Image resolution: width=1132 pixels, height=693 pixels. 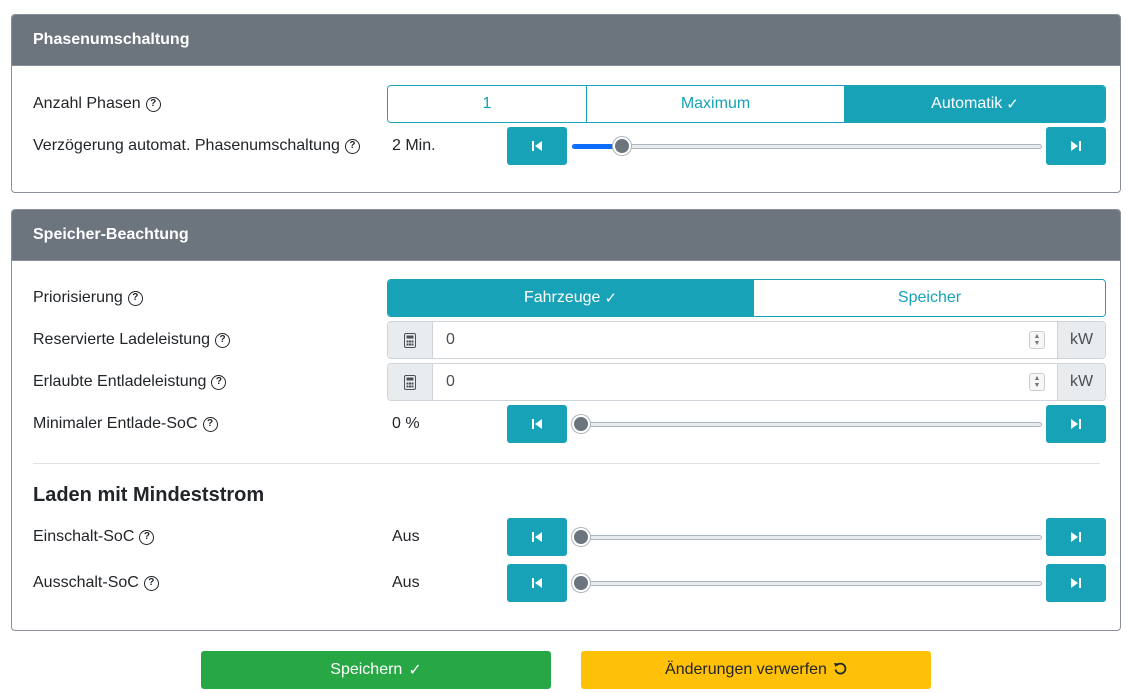 What do you see at coordinates (406, 423) in the screenshot?
I see `min-soc-value: 0 %` at bounding box center [406, 423].